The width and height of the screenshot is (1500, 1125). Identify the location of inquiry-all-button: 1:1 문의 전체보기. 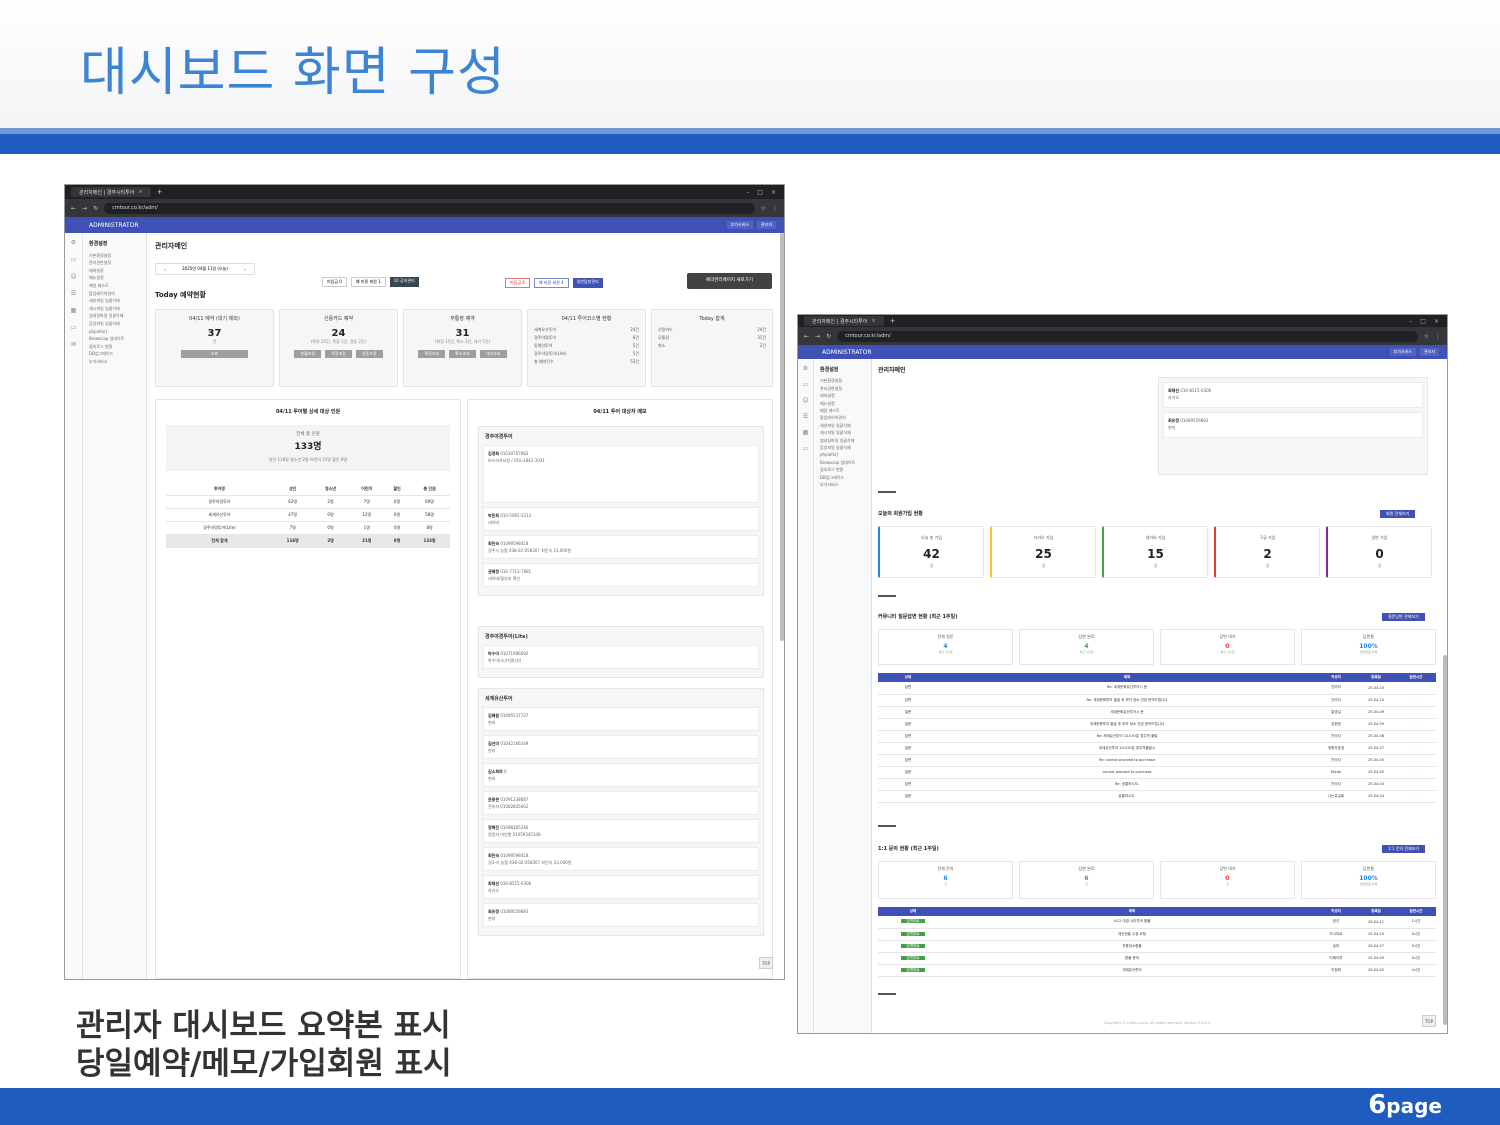
(1404, 849).